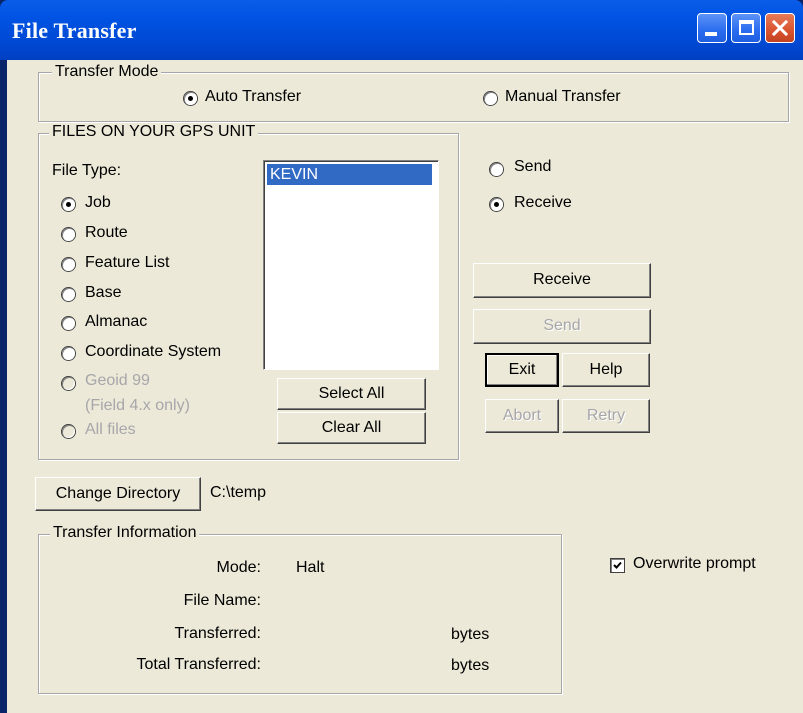 The height and width of the screenshot is (713, 803). I want to click on file-type-almanac-radio, so click(68, 323).